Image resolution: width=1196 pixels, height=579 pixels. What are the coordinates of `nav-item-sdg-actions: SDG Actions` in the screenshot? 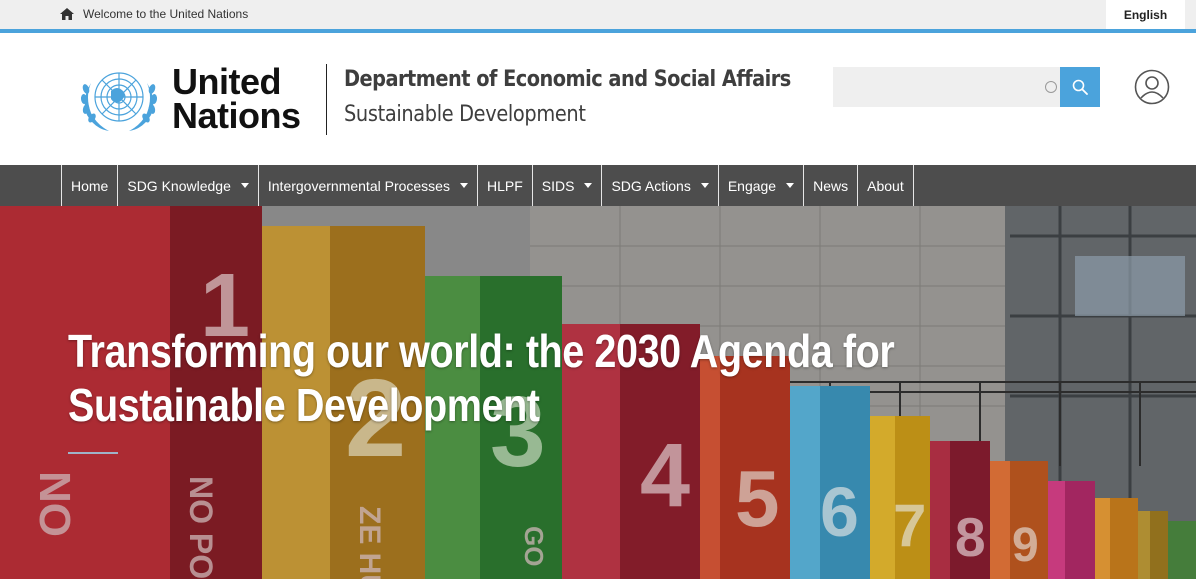 It's located at (660, 185).